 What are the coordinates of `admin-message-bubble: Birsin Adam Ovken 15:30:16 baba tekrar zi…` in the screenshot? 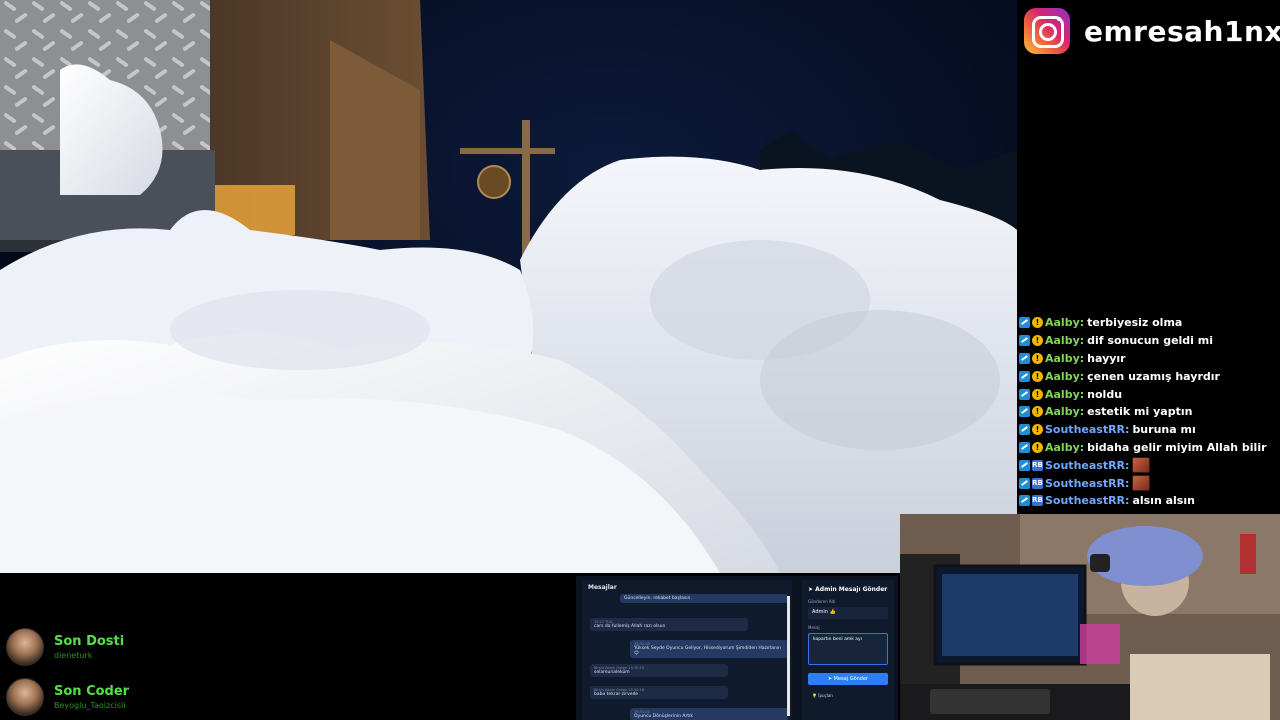 It's located at (659, 692).